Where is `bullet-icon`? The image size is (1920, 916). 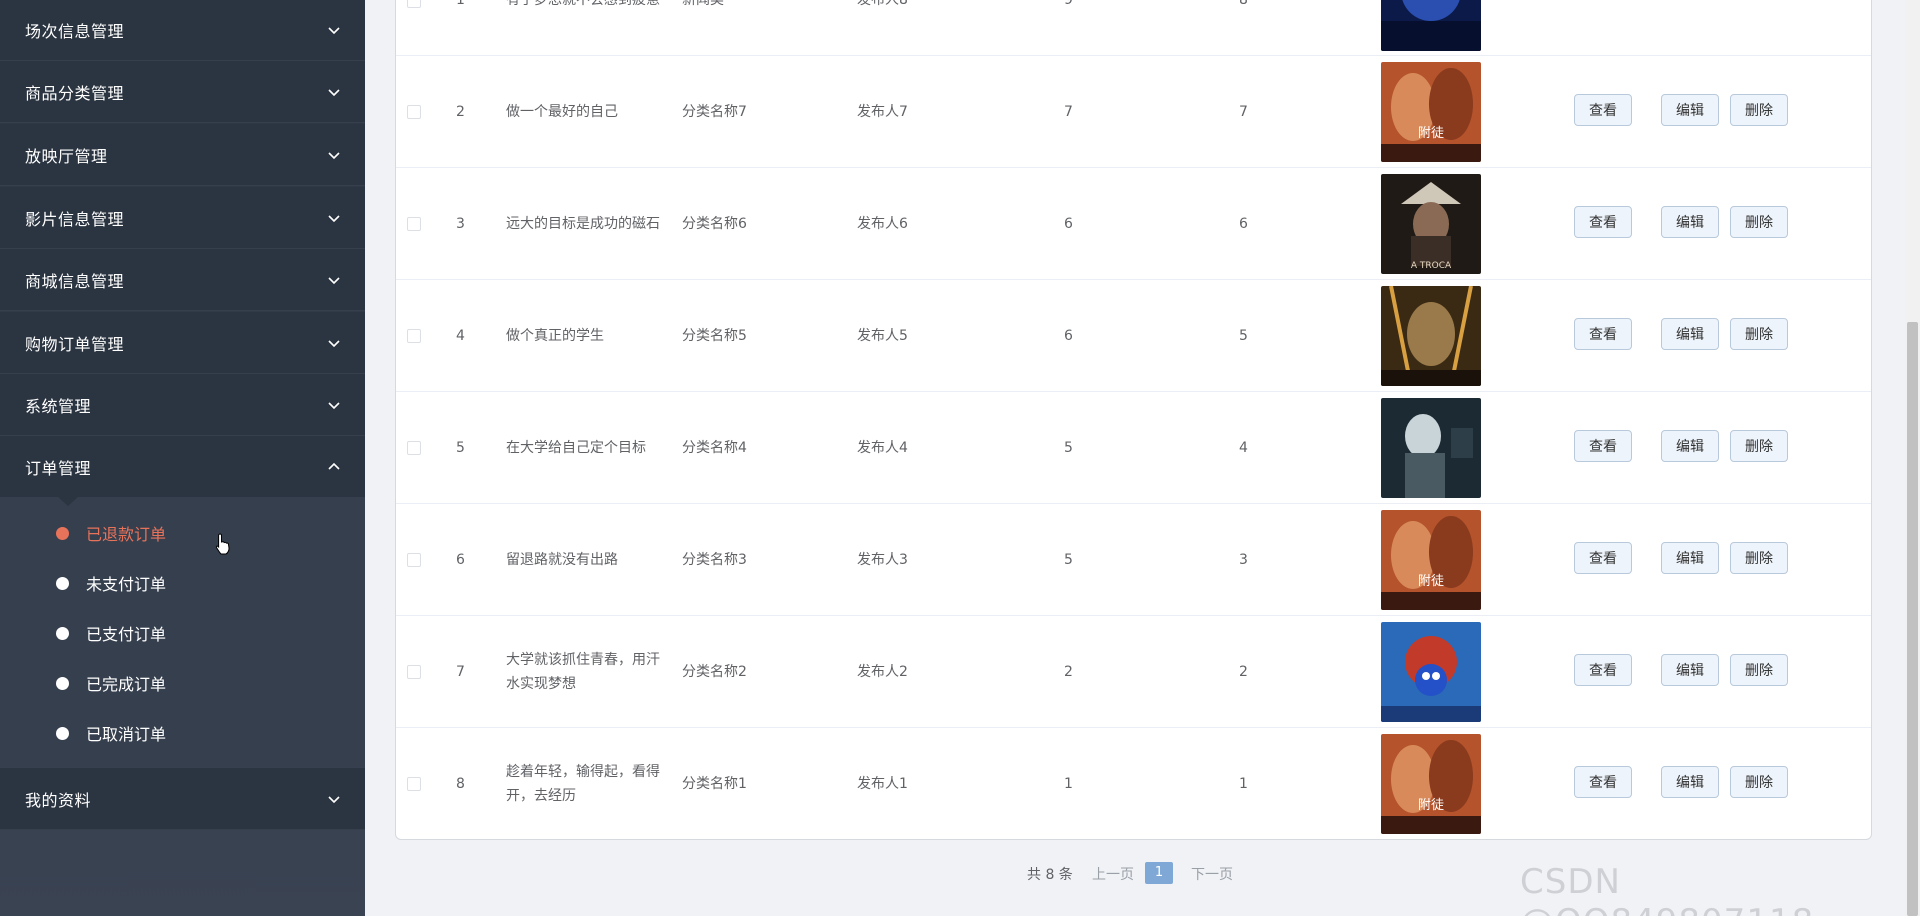 bullet-icon is located at coordinates (62, 533).